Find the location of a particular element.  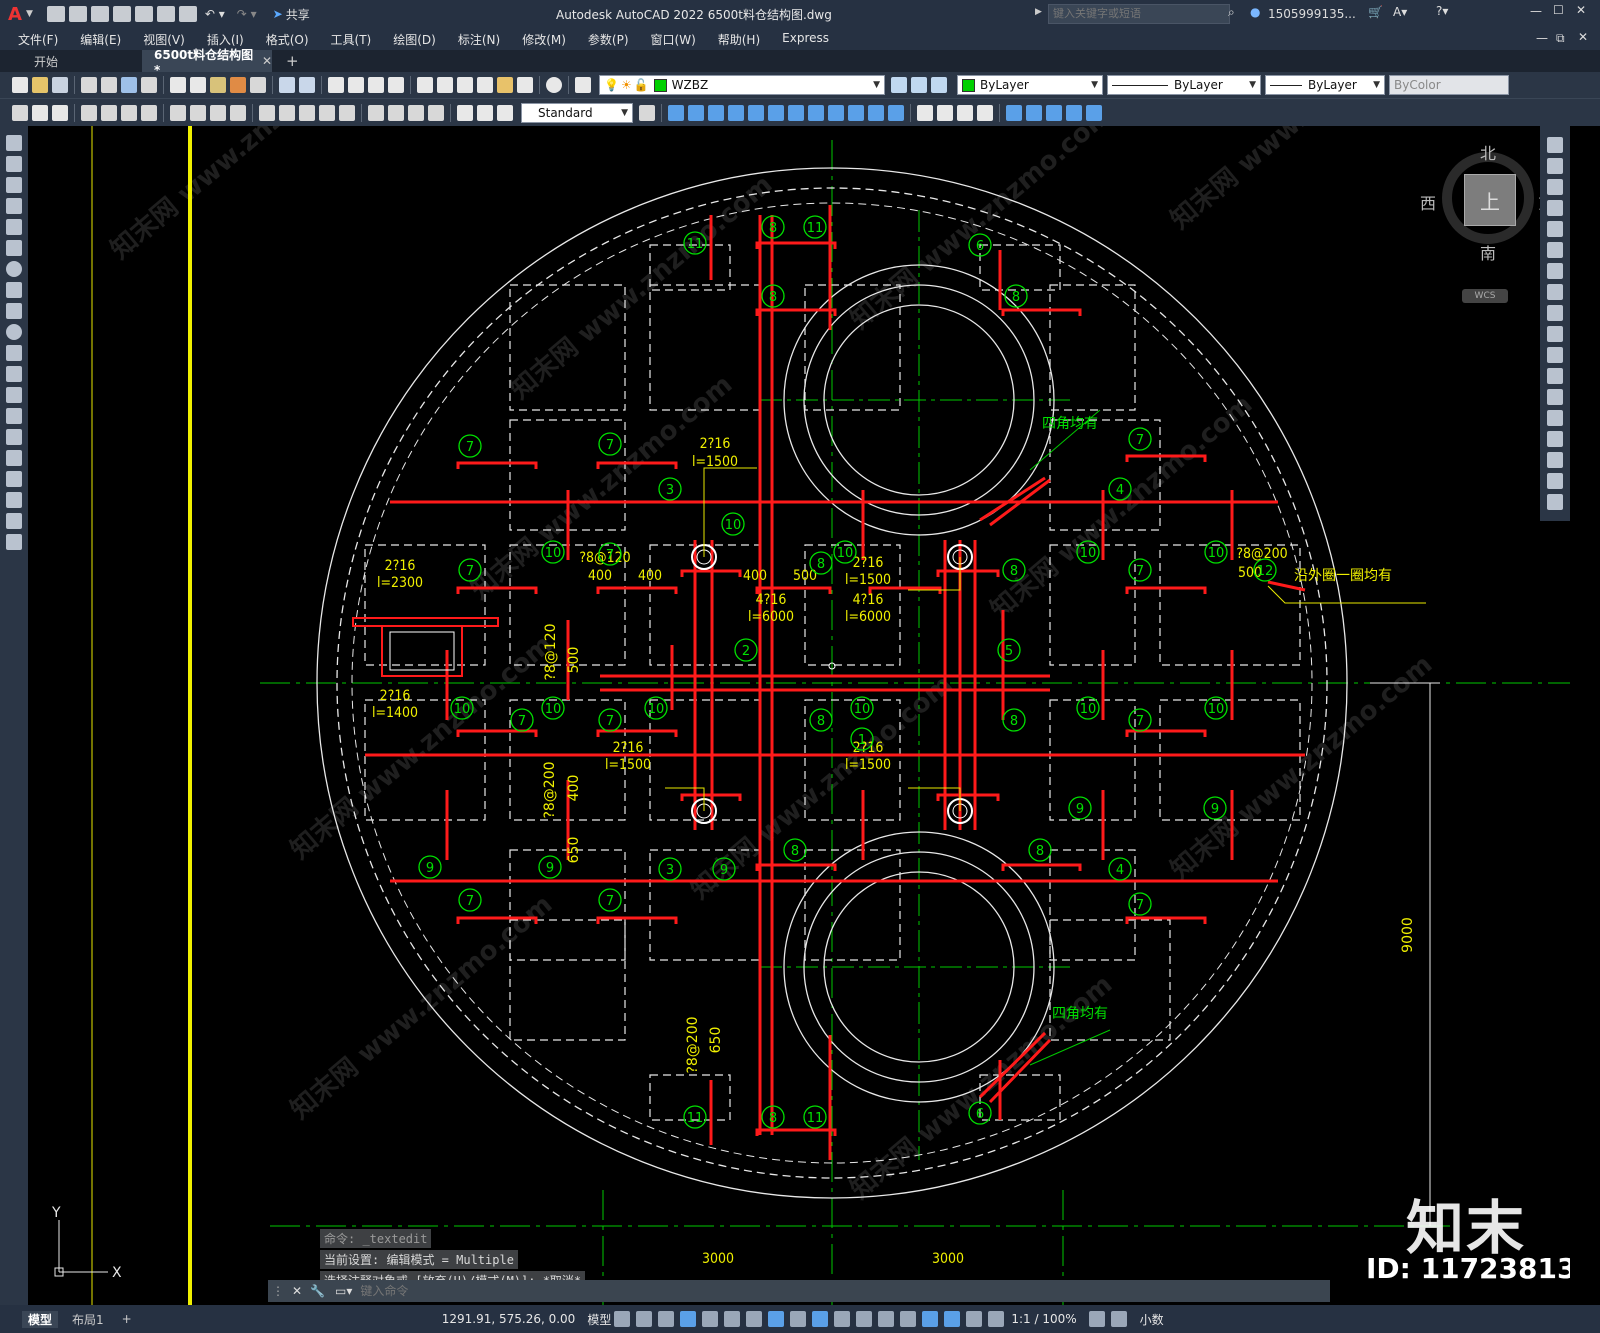

dim-ordinate-icon is located at coordinates (149, 112).